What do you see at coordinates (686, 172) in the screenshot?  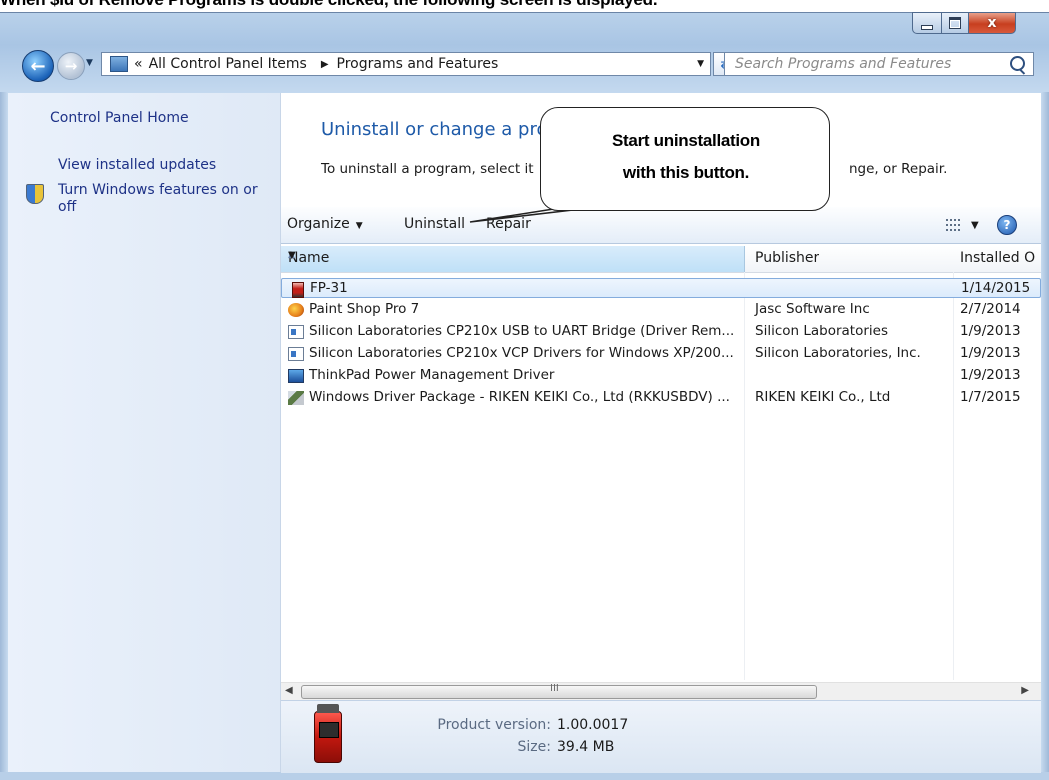 I see `callout-line-2: with this button.` at bounding box center [686, 172].